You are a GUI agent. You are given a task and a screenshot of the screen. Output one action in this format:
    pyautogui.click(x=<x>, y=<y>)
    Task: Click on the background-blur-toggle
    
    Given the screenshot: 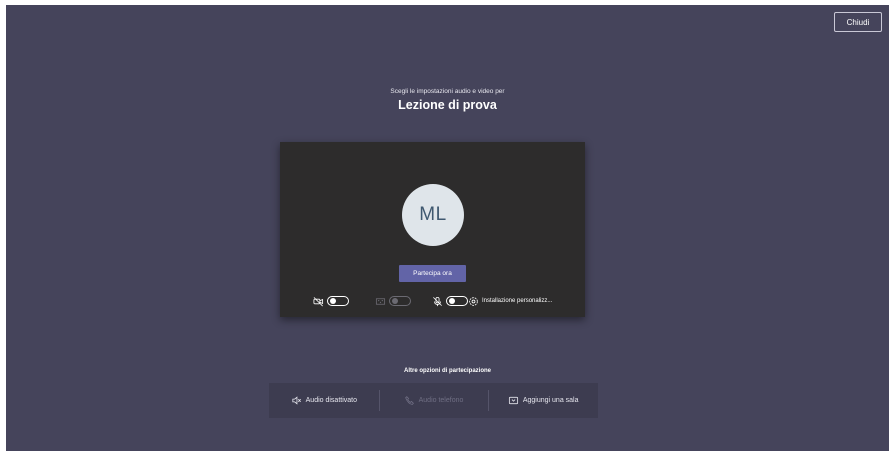 What is the action you would take?
    pyautogui.click(x=400, y=301)
    